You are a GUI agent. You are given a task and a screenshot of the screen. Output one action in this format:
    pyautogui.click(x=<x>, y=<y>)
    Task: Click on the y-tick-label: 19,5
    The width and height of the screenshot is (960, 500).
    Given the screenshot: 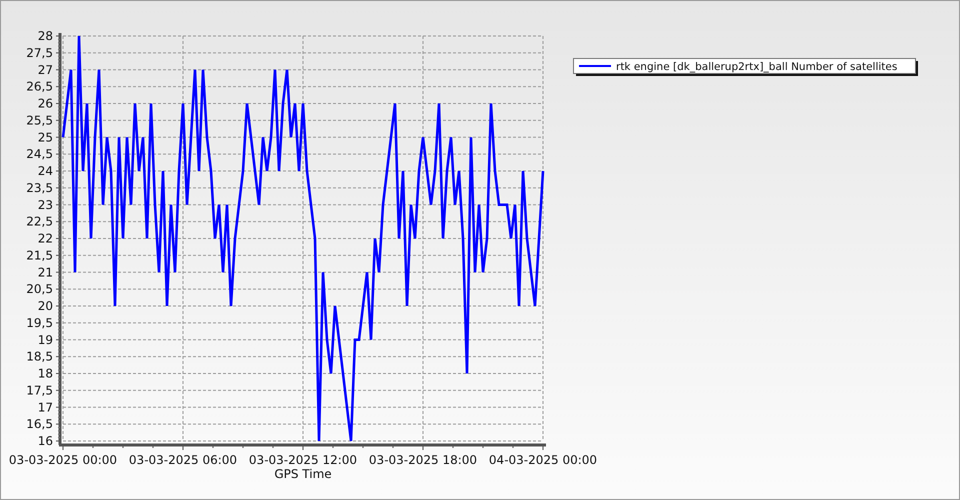 What is the action you would take?
    pyautogui.click(x=39, y=323)
    